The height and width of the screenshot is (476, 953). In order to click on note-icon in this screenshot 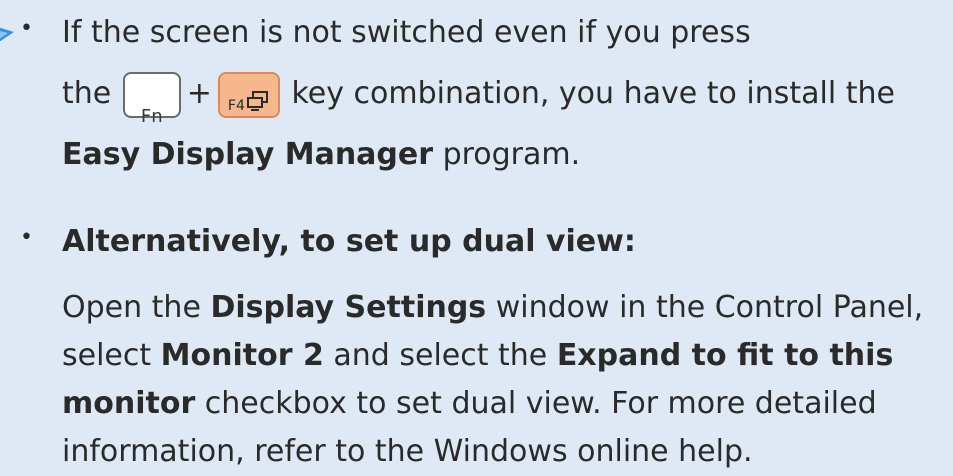, I will do `click(7, 34)`.